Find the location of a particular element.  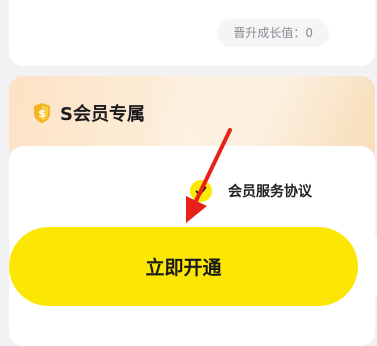

shield-s-icon: $ is located at coordinates (42, 113).